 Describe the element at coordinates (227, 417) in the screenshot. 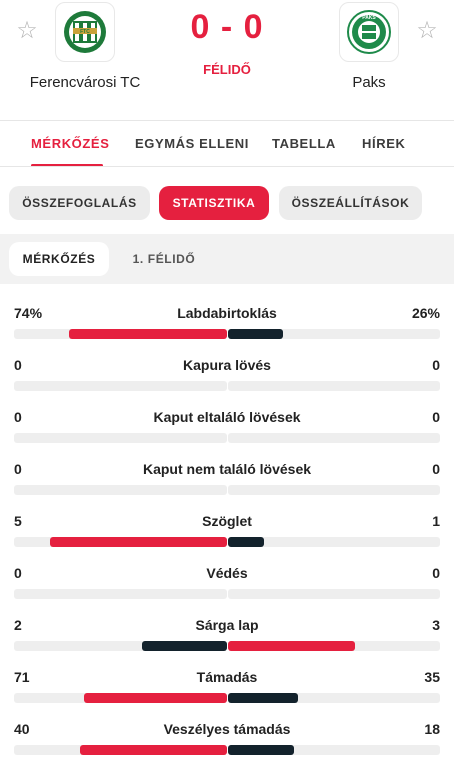

I see `stat-label: Kaput eltaláló lövések` at that location.